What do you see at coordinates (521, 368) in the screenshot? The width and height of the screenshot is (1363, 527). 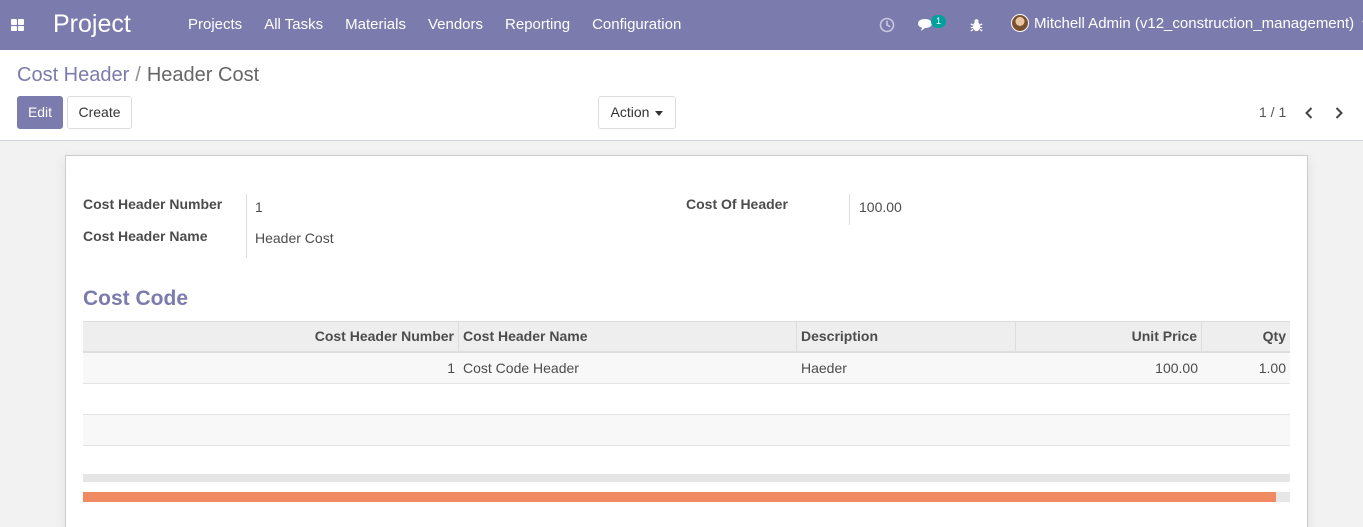 I see `cell-cost-header-name: Cost Code Header` at bounding box center [521, 368].